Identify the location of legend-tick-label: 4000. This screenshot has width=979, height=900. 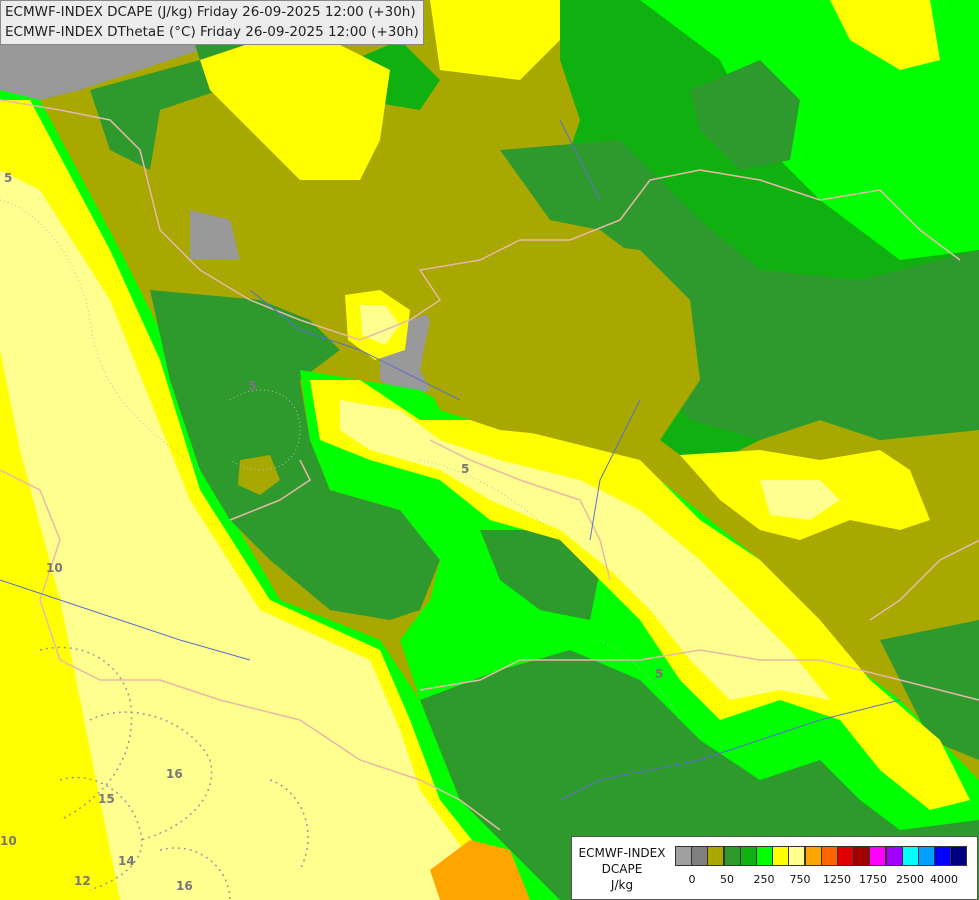
(944, 879).